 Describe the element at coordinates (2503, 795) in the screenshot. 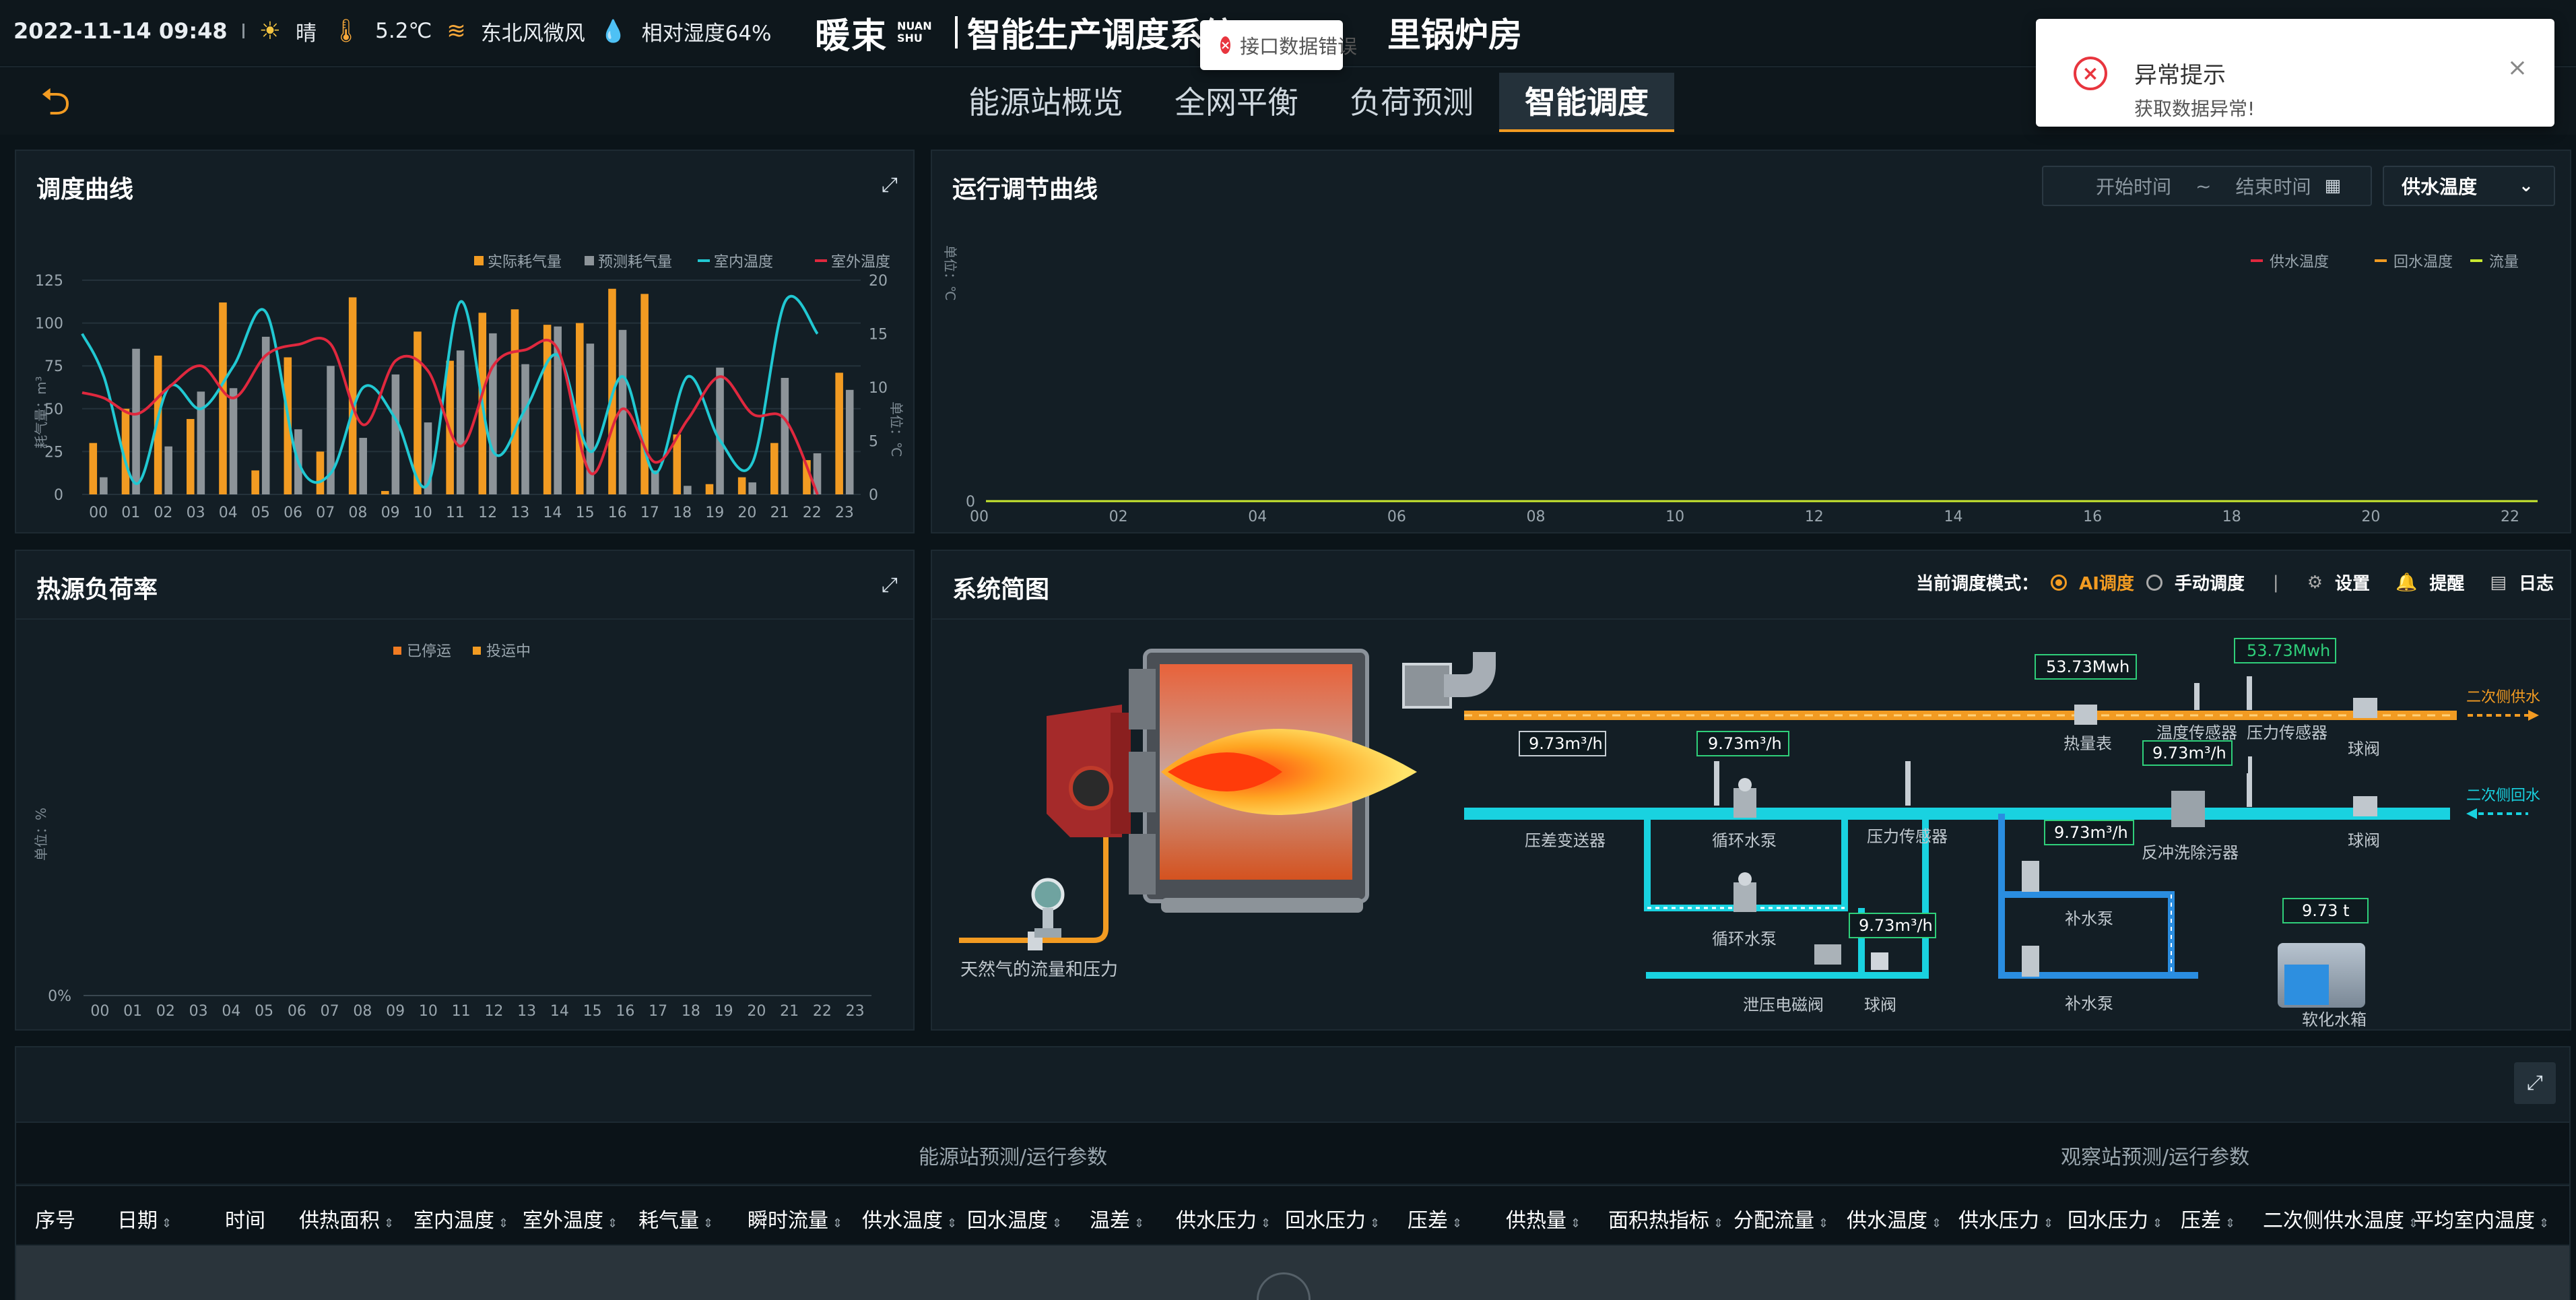

I see `secondary-return-label: 二次侧回水` at that location.